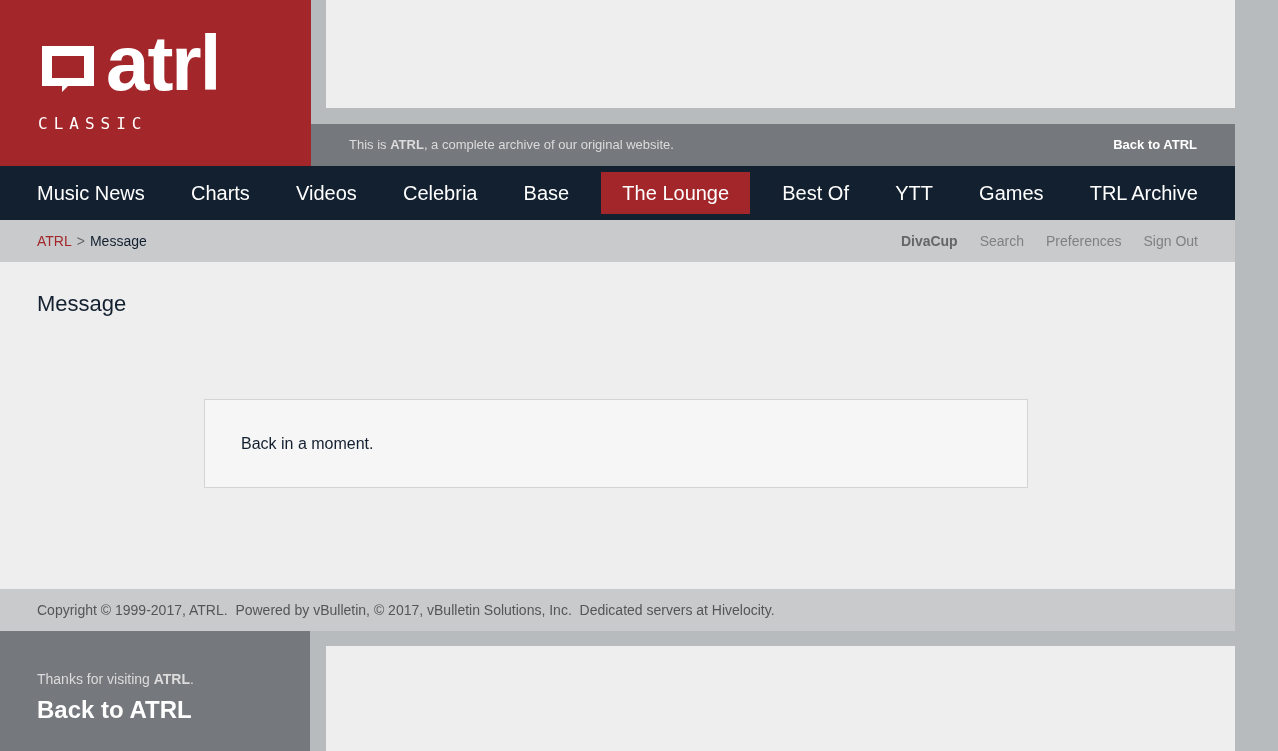 This screenshot has height=751, width=1278. Describe the element at coordinates (91, 193) in the screenshot. I see `nav-item: Music News` at that location.